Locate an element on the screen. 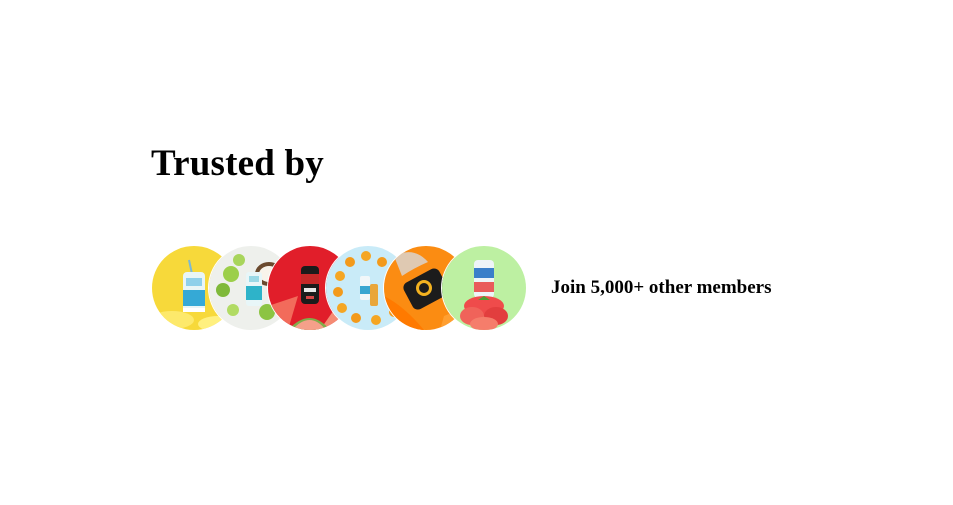 The width and height of the screenshot is (953, 505). section-title: Trusted by is located at coordinates (237, 163).